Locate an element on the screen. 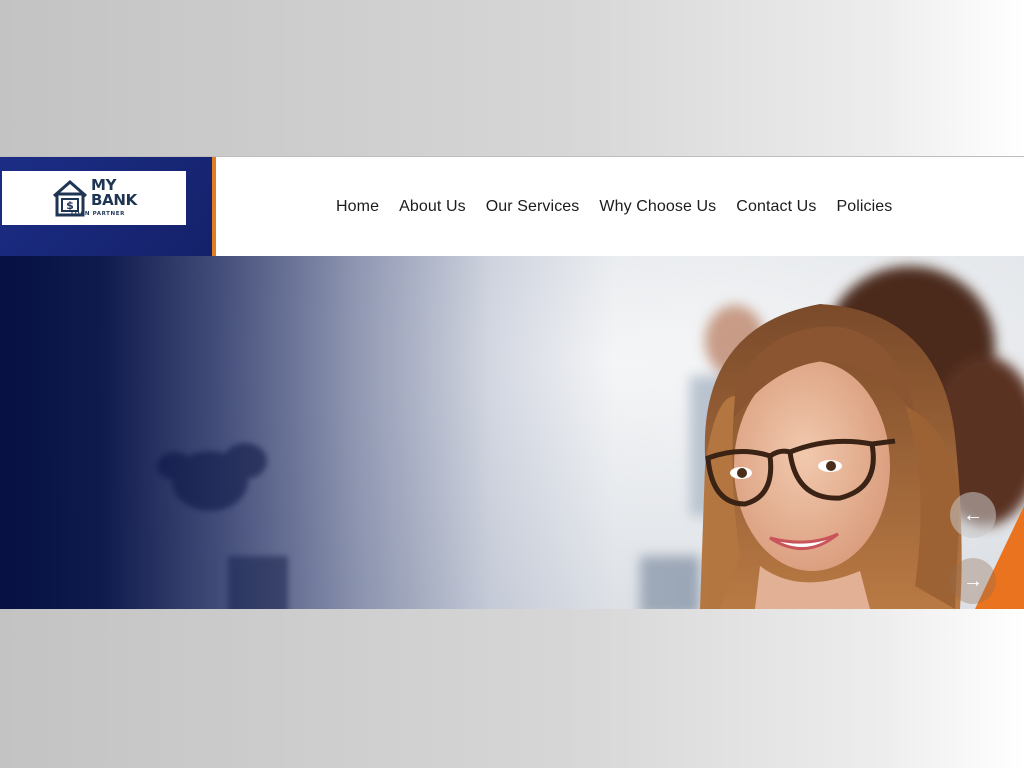 Image resolution: width=1024 pixels, height=768 pixels. arrow-left-icon: ← is located at coordinates (973, 514).